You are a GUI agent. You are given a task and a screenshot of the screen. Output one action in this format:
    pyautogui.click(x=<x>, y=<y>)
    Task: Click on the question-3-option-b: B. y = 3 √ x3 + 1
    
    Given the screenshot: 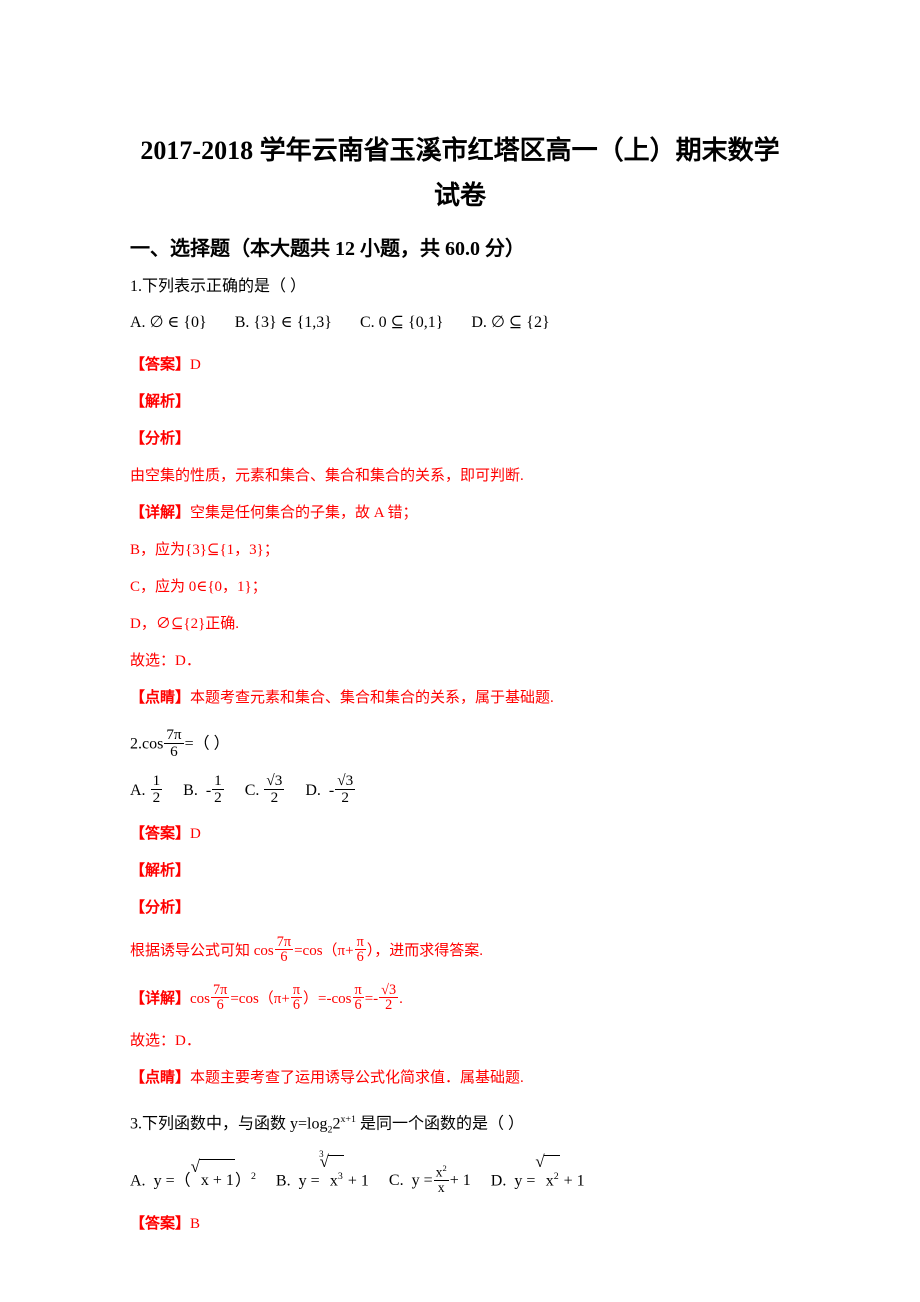 What is the action you would take?
    pyautogui.click(x=322, y=1175)
    